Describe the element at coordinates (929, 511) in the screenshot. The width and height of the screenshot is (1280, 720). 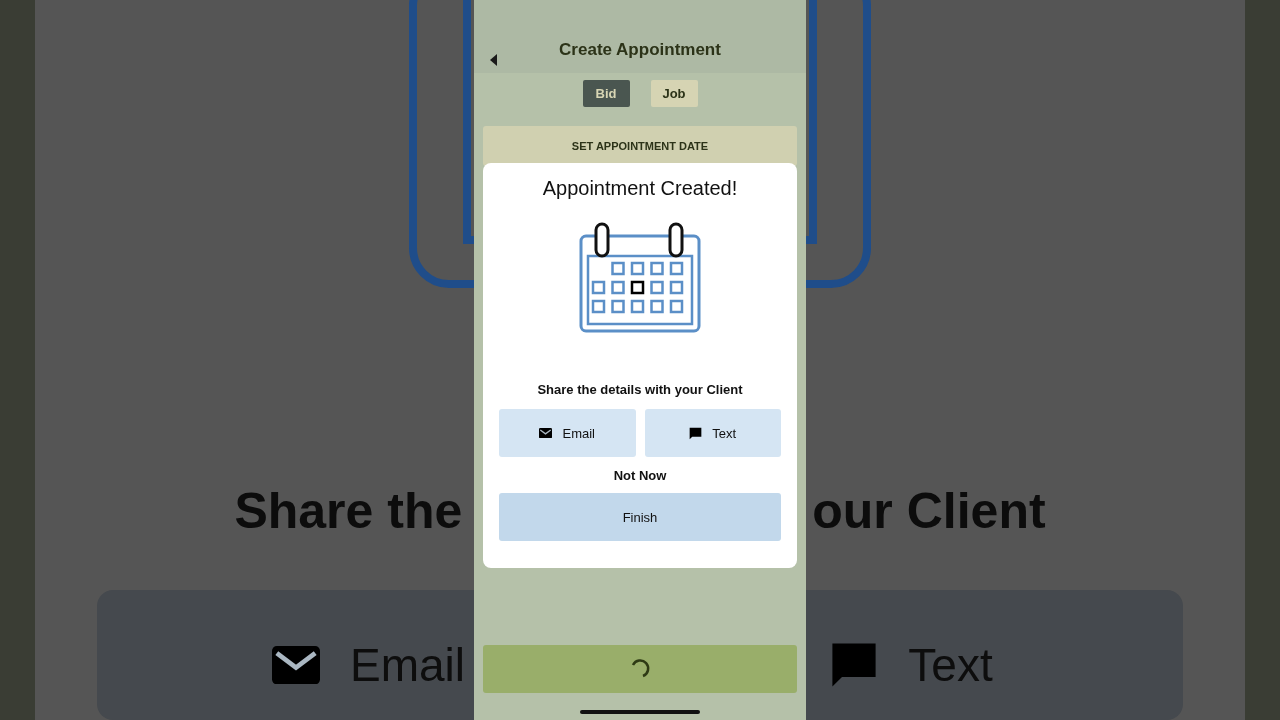
I see `backdrop-heading: our Client` at that location.